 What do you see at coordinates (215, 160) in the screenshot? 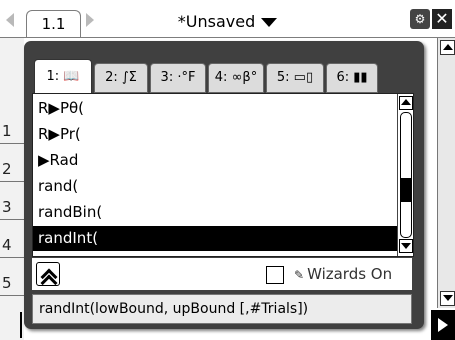
I see `list-item: ▶Rad` at bounding box center [215, 160].